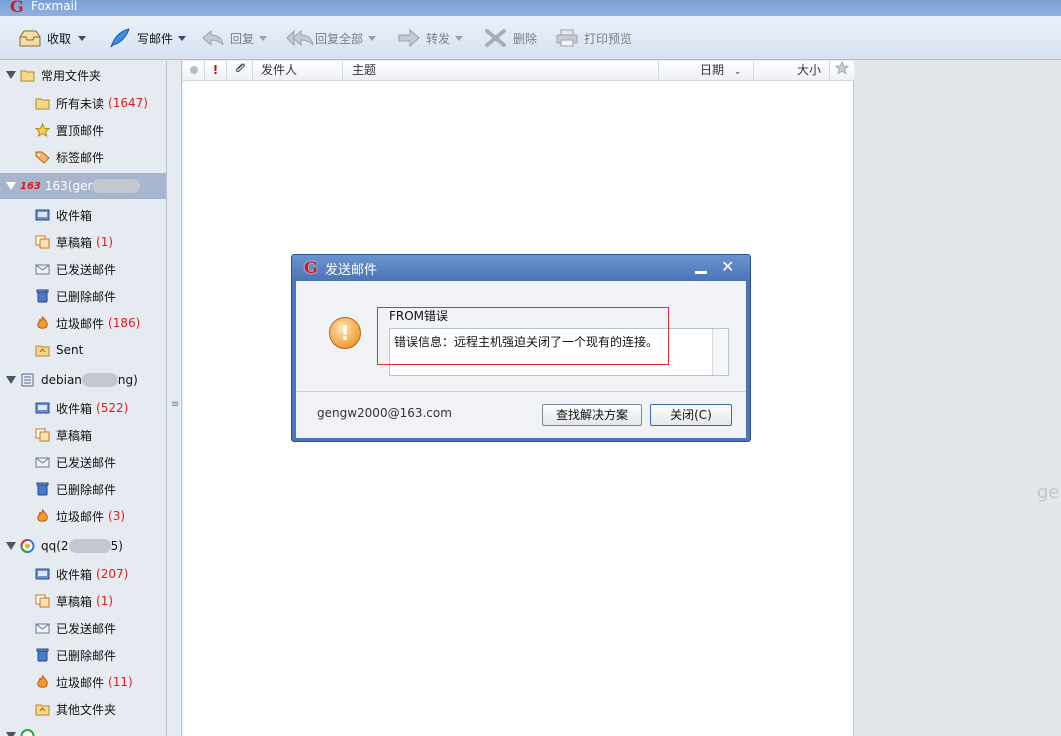 Image resolution: width=1061 pixels, height=736 pixels. Describe the element at coordinates (409, 38) in the screenshot. I see `forward-arrow-icon` at that location.